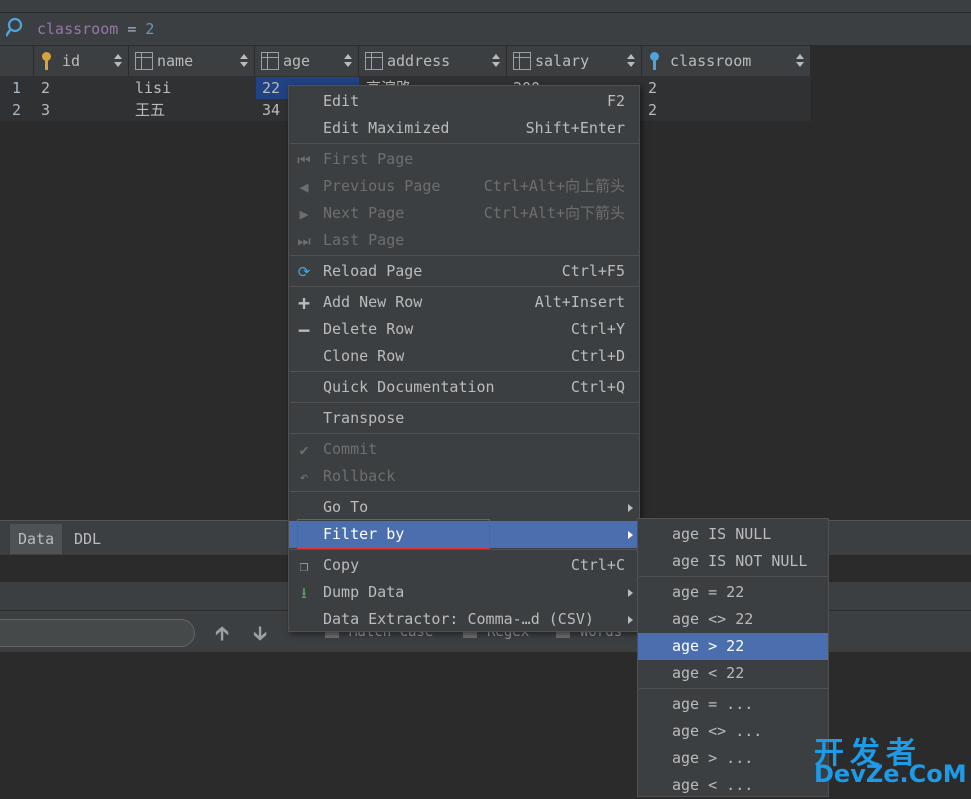  Describe the element at coordinates (733, 619) in the screenshot. I see `submenu-item-not-equals-22: age <> 22` at that location.